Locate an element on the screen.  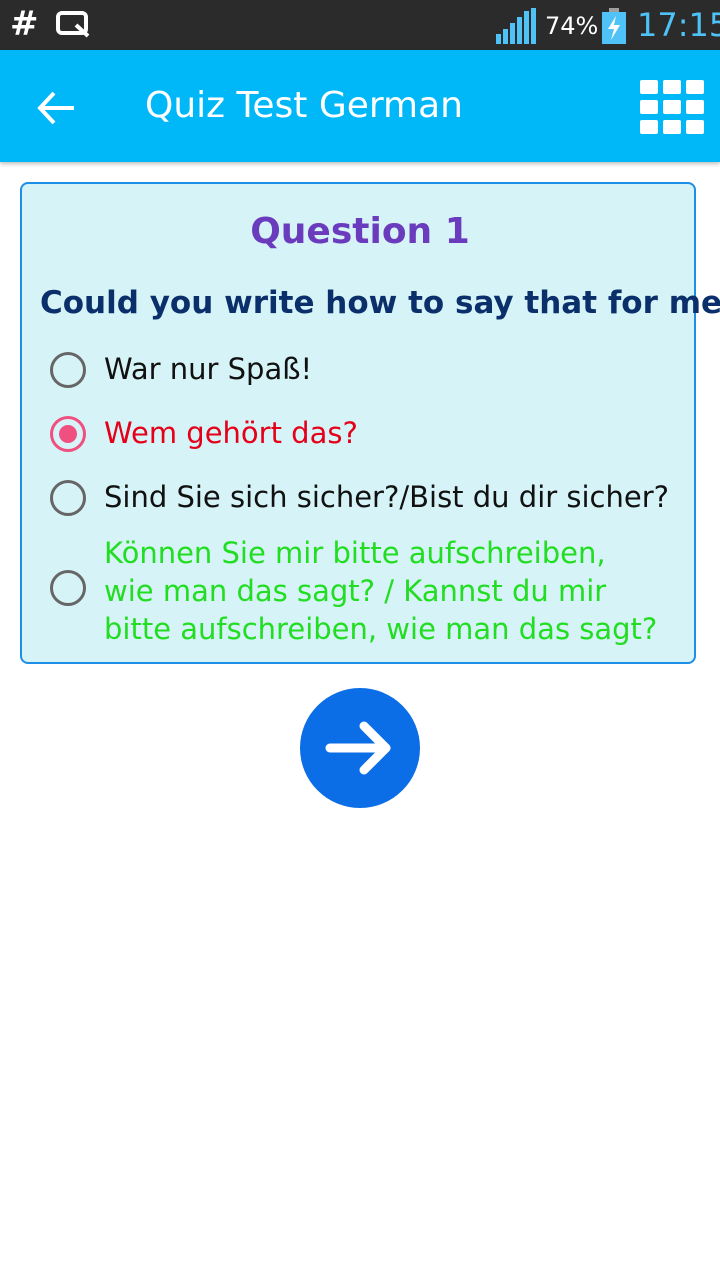
app-bar: Quiz Test German is located at coordinates (360, 106).